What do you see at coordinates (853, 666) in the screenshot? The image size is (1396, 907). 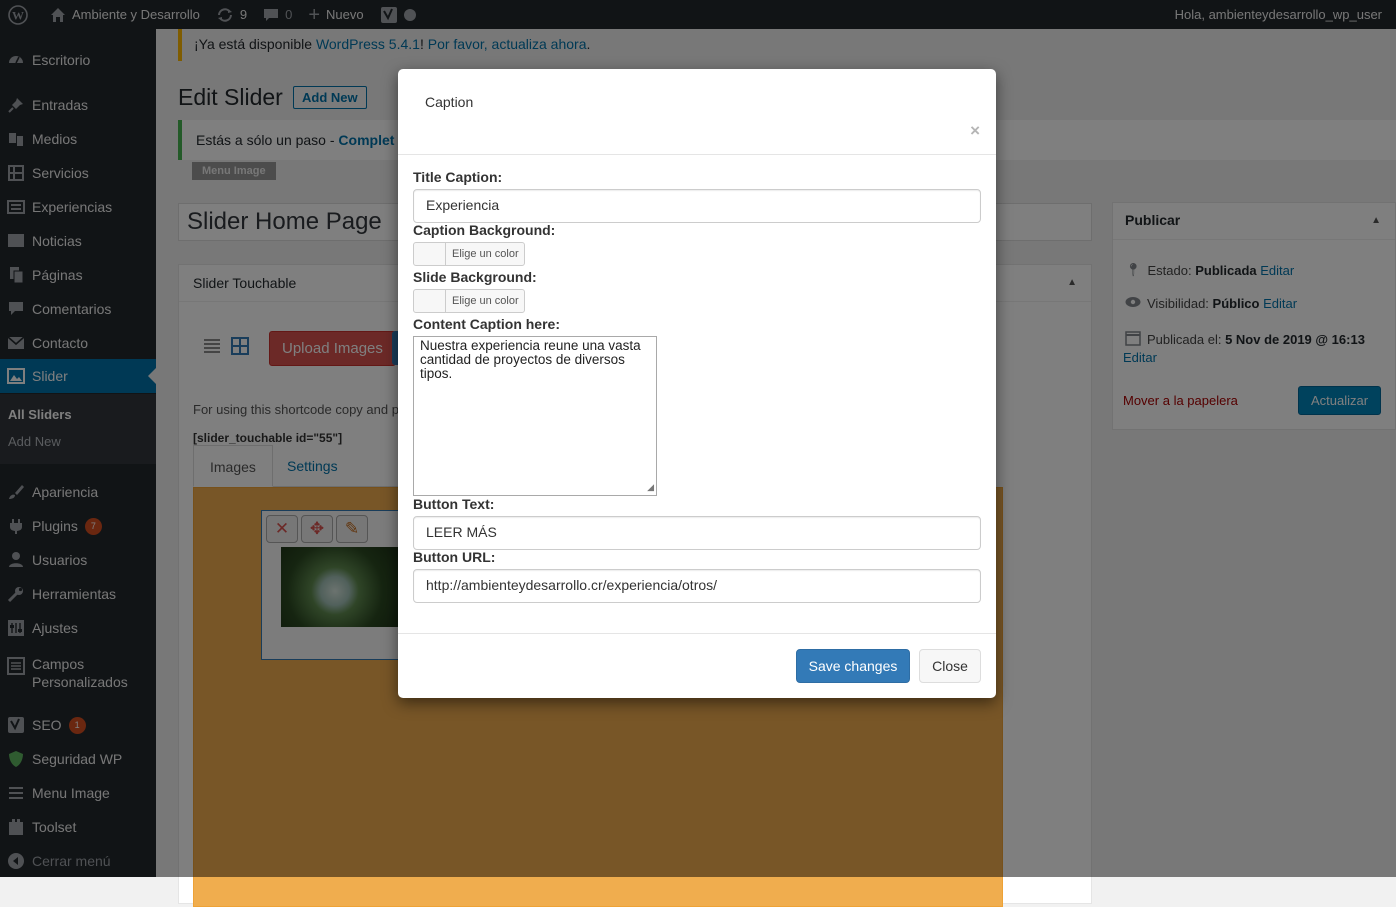 I see `save-changes-button: Save changes` at bounding box center [853, 666].